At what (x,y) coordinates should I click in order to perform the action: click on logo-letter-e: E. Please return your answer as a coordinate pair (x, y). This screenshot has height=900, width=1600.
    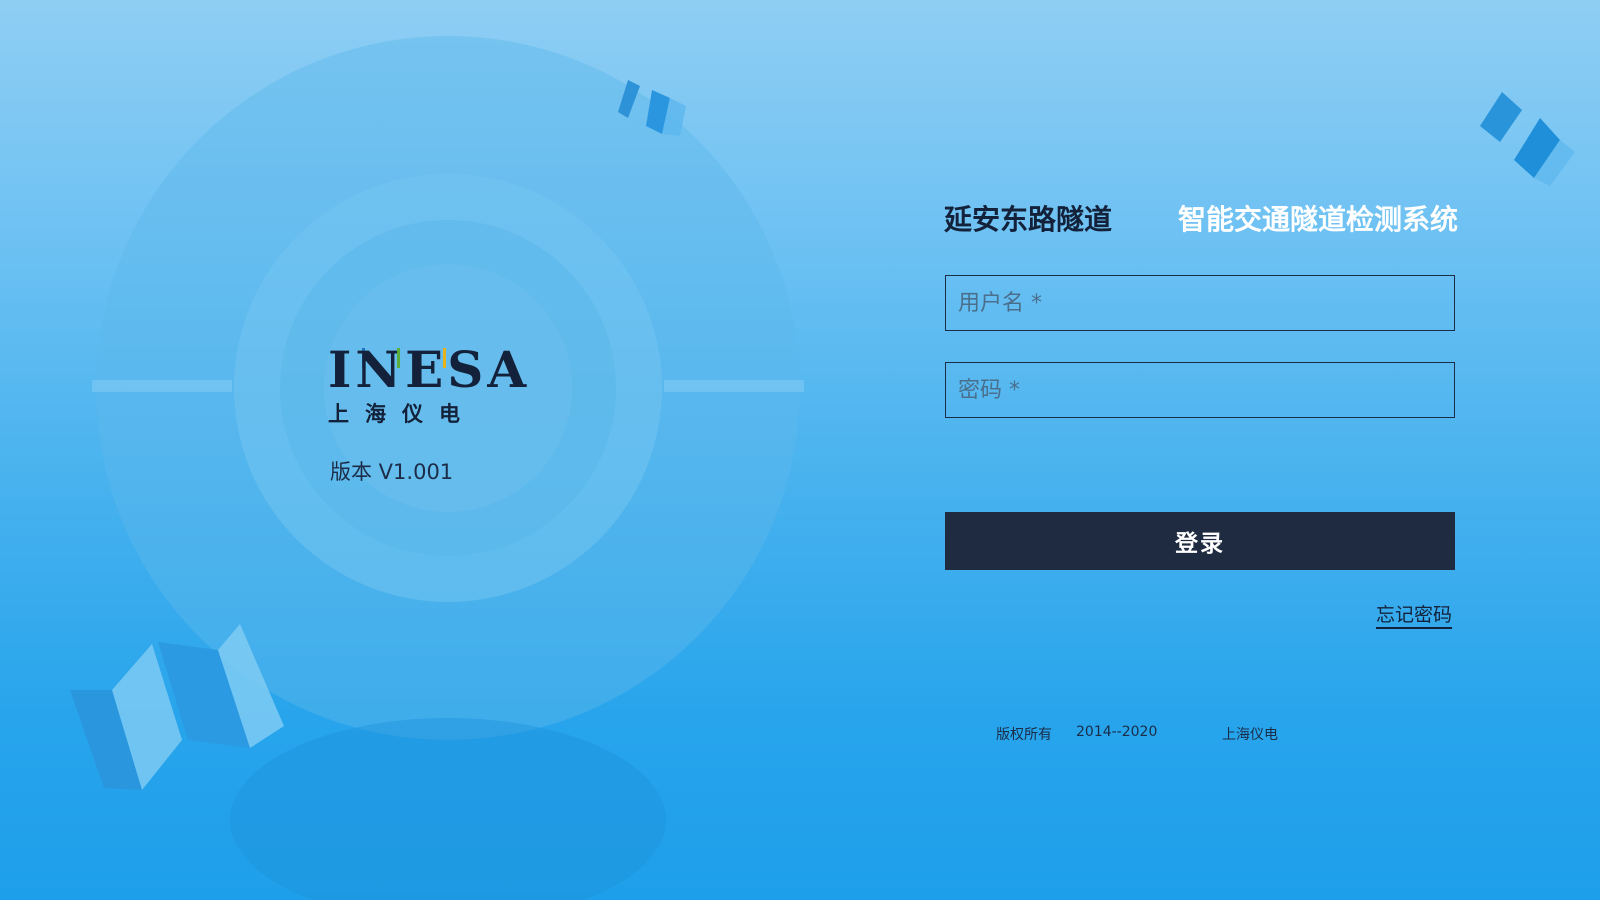
    Looking at the image, I should click on (426, 369).